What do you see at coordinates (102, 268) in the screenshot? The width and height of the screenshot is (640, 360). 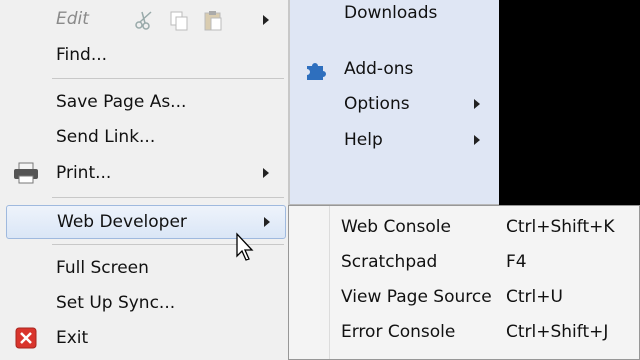 I see `menu-item-full-screen-label: Full Screen` at bounding box center [102, 268].